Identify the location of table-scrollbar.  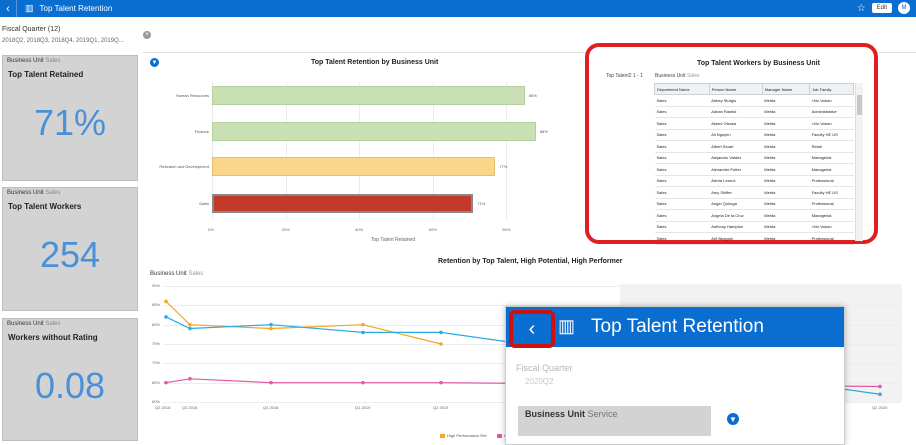
(859, 162).